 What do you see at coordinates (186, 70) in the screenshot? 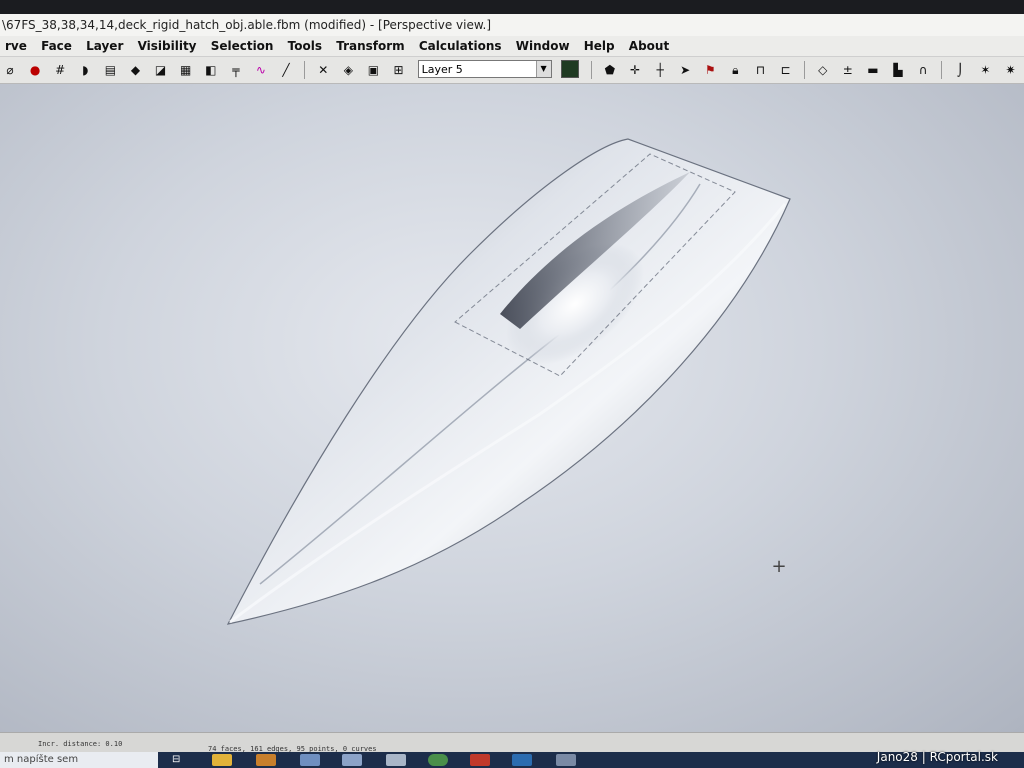
I see `section-icon: ▦` at bounding box center [186, 70].